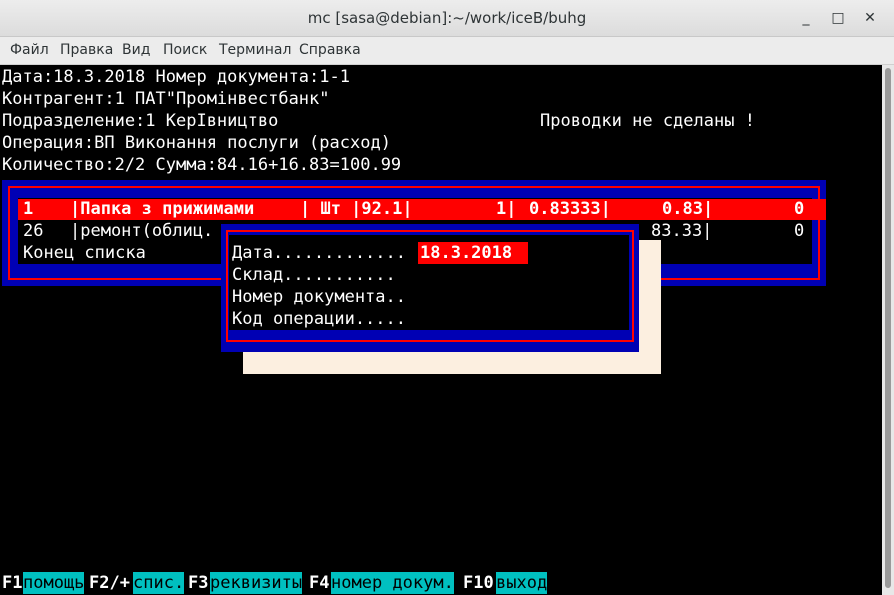 The width and height of the screenshot is (894, 595). What do you see at coordinates (799, 209) in the screenshot?
I see `row1-last: 0` at bounding box center [799, 209].